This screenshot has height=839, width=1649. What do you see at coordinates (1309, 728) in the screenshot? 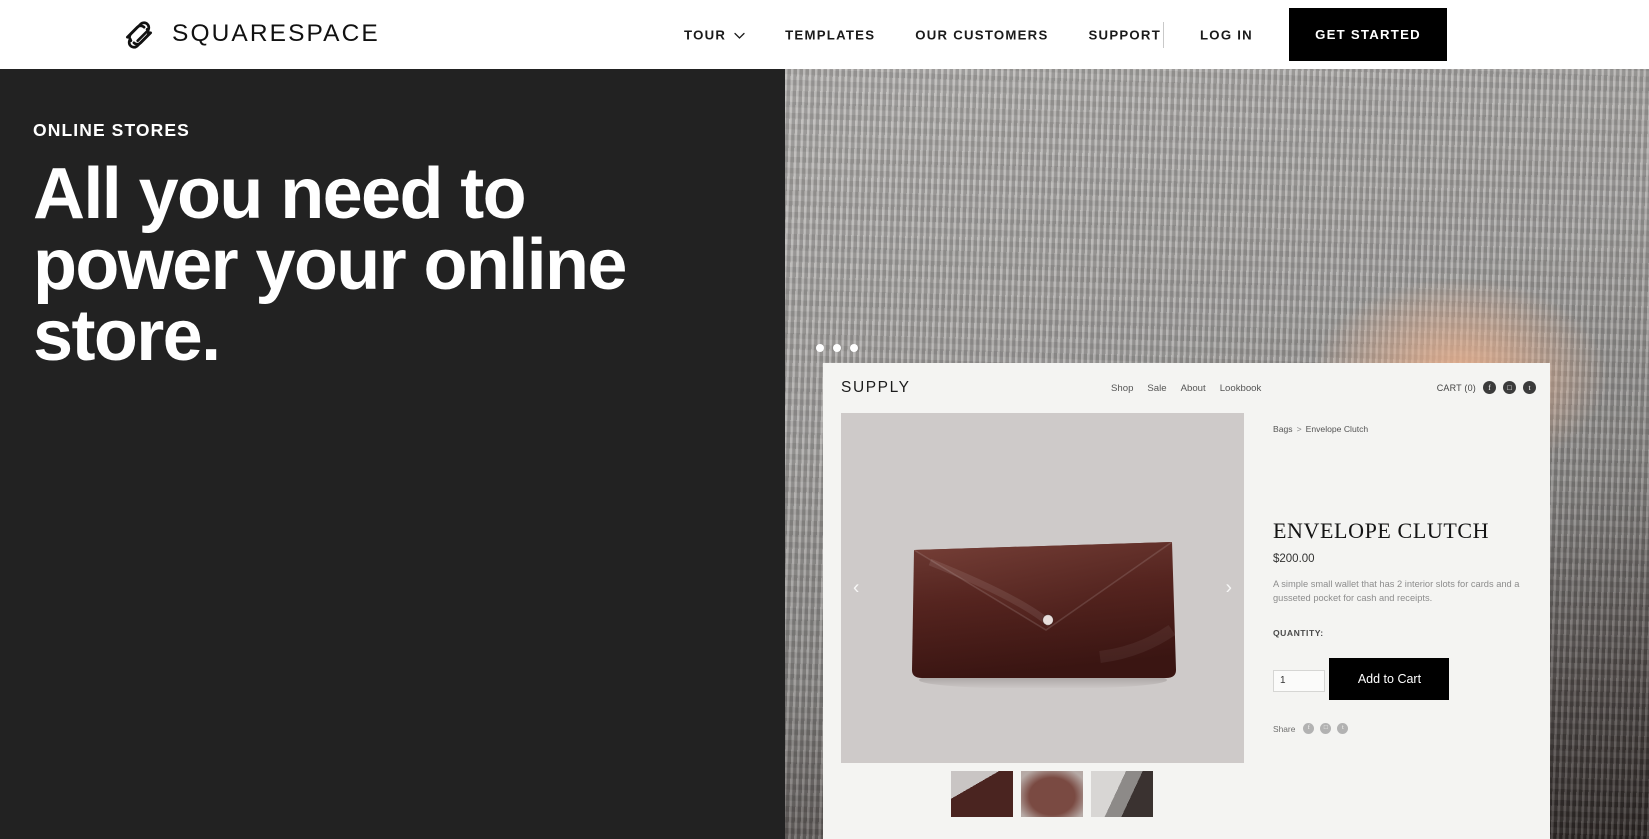
I see `share-facebook-icon: f` at bounding box center [1309, 728].